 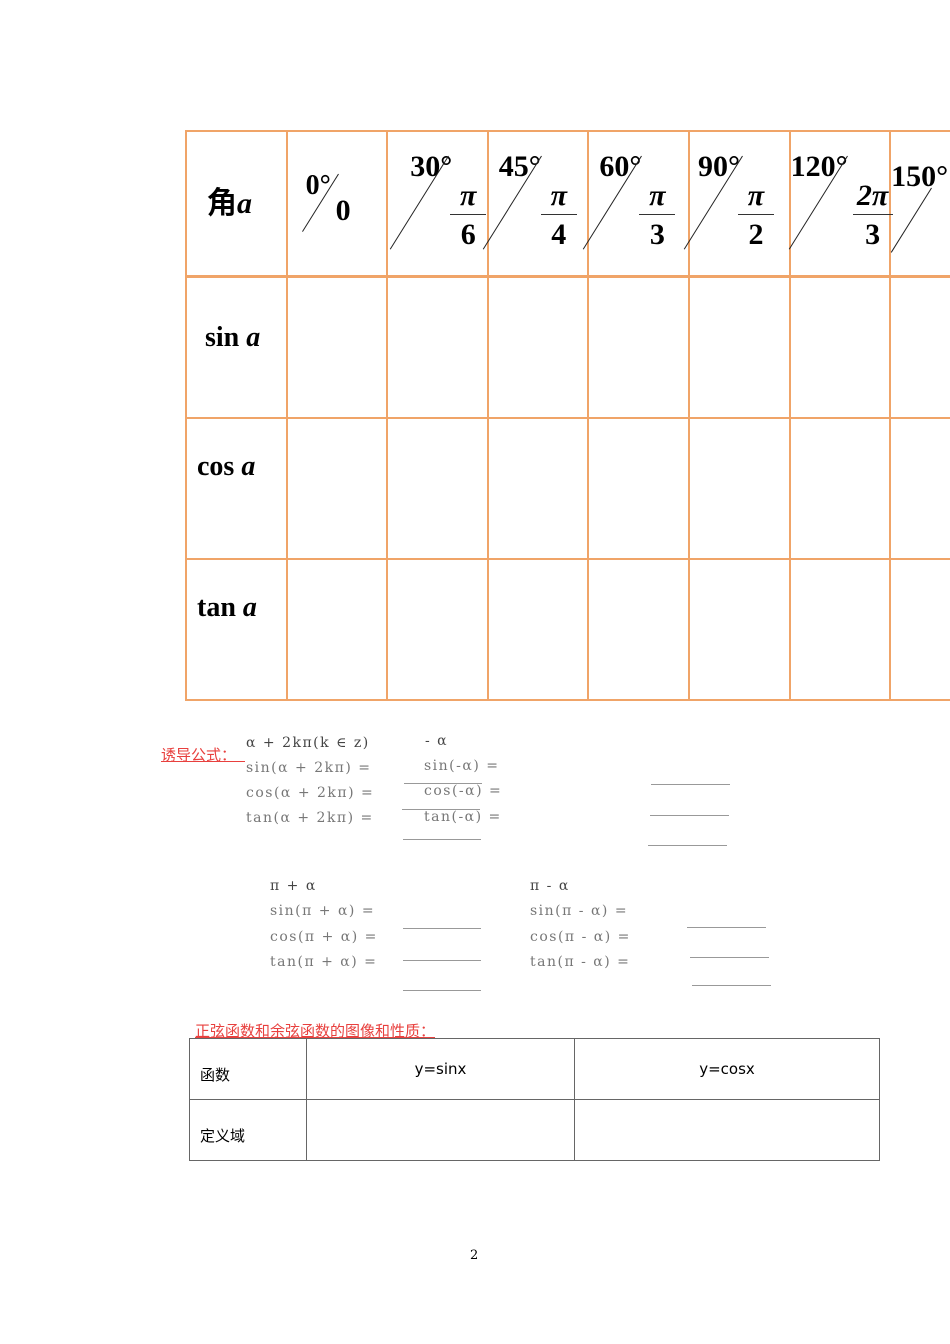 What do you see at coordinates (462, 766) in the screenshot?
I see `group2-line-sin: sin(-α) =` at bounding box center [462, 766].